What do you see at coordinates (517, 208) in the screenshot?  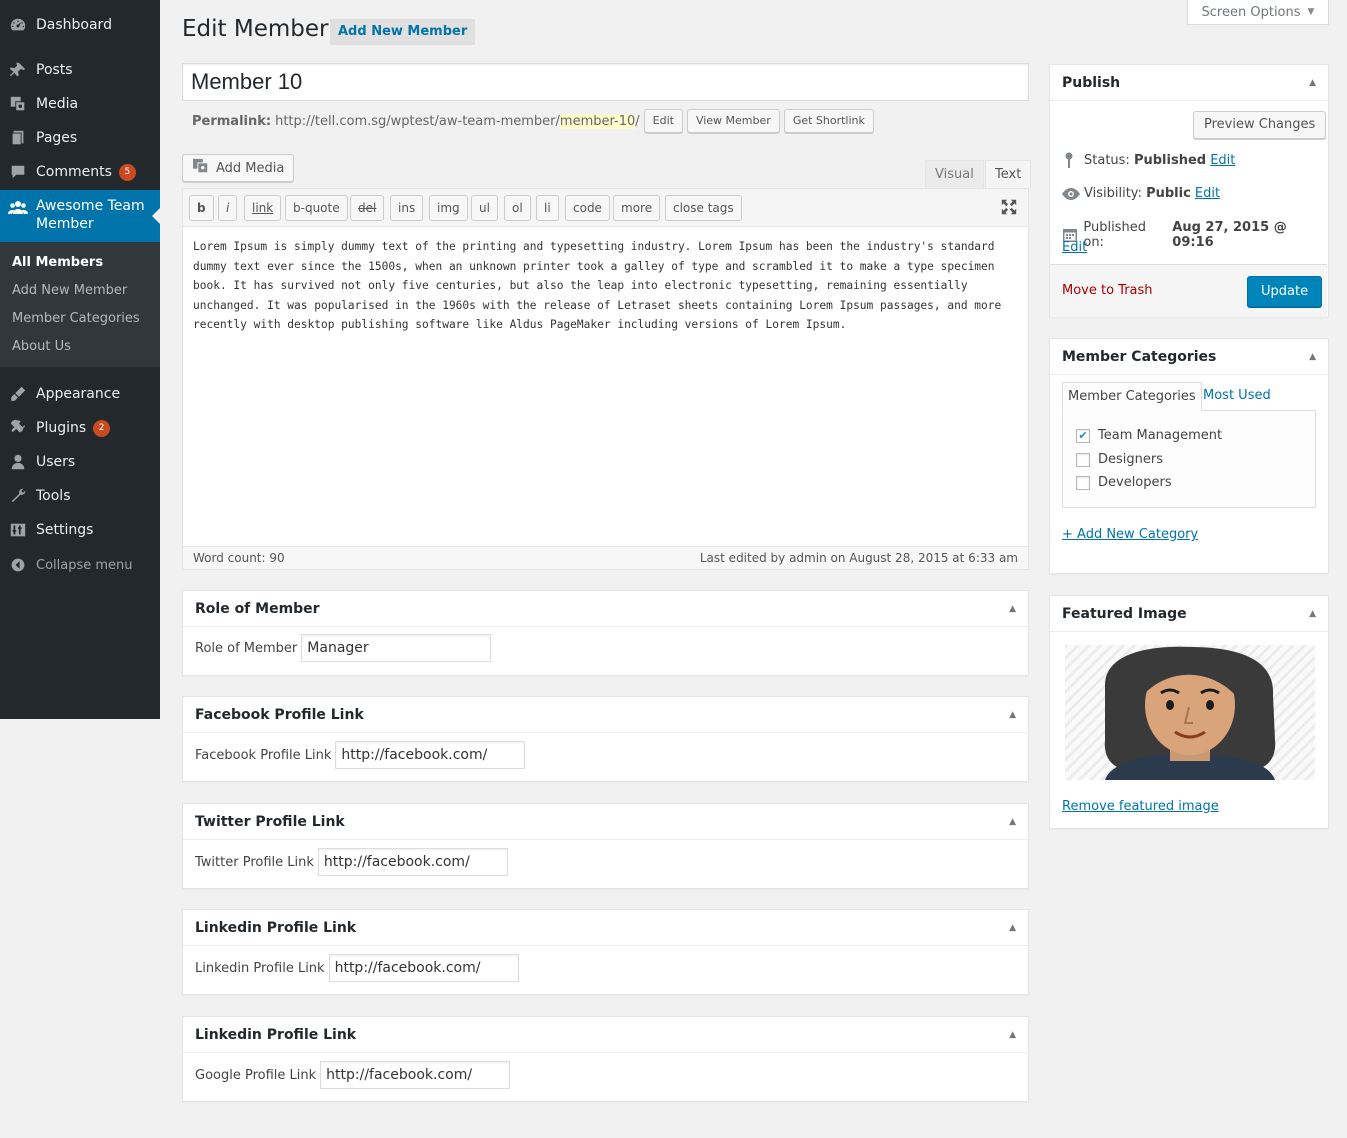 I see `qt-ol-button: ol` at bounding box center [517, 208].